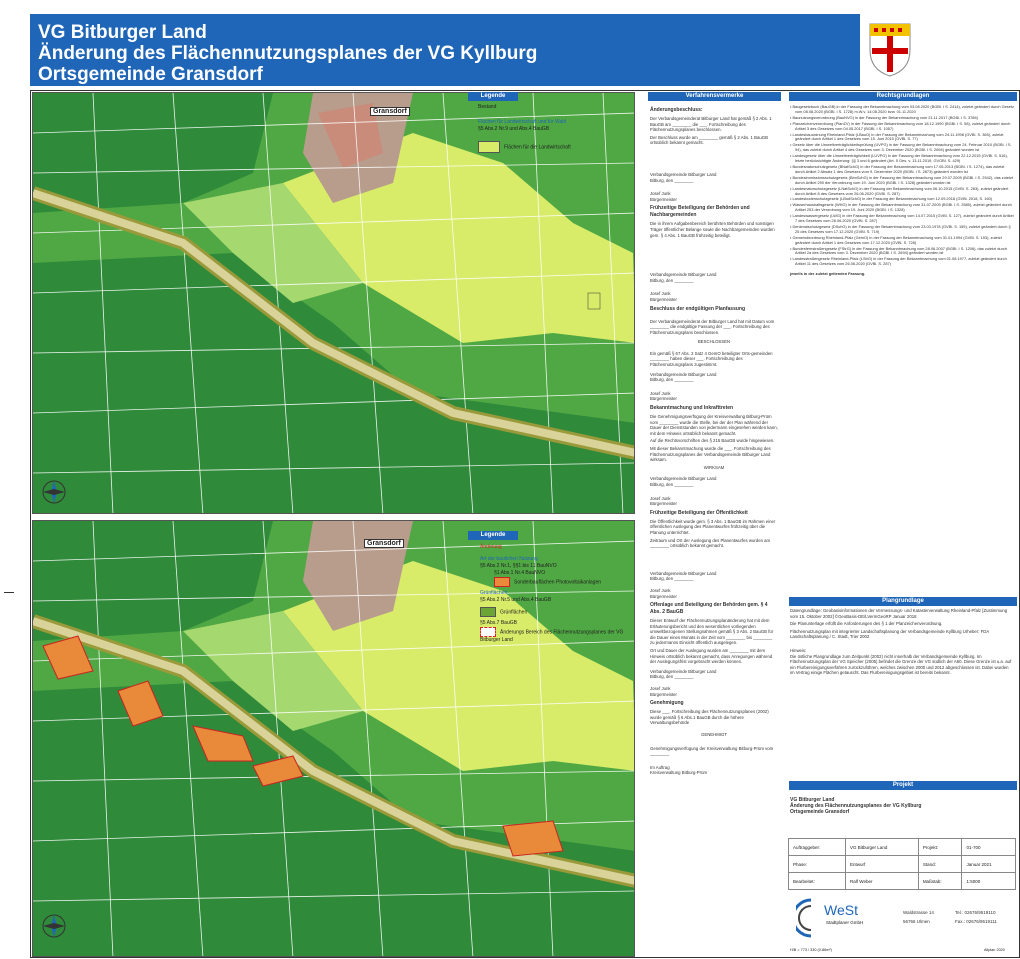  Describe the element at coordinates (663, 596) in the screenshot. I see `sig-role-5: Bürgermeister` at that location.